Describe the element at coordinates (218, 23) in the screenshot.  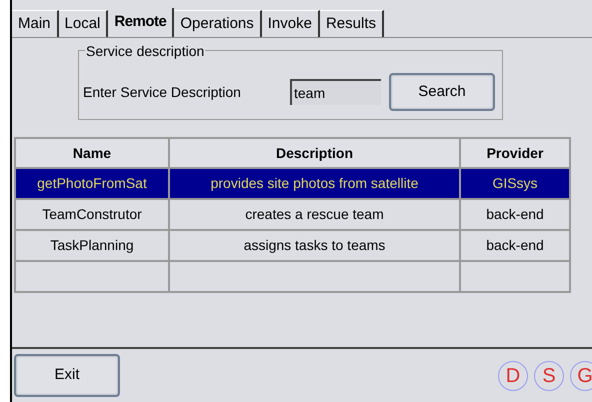
I see `tab: Operations` at that location.